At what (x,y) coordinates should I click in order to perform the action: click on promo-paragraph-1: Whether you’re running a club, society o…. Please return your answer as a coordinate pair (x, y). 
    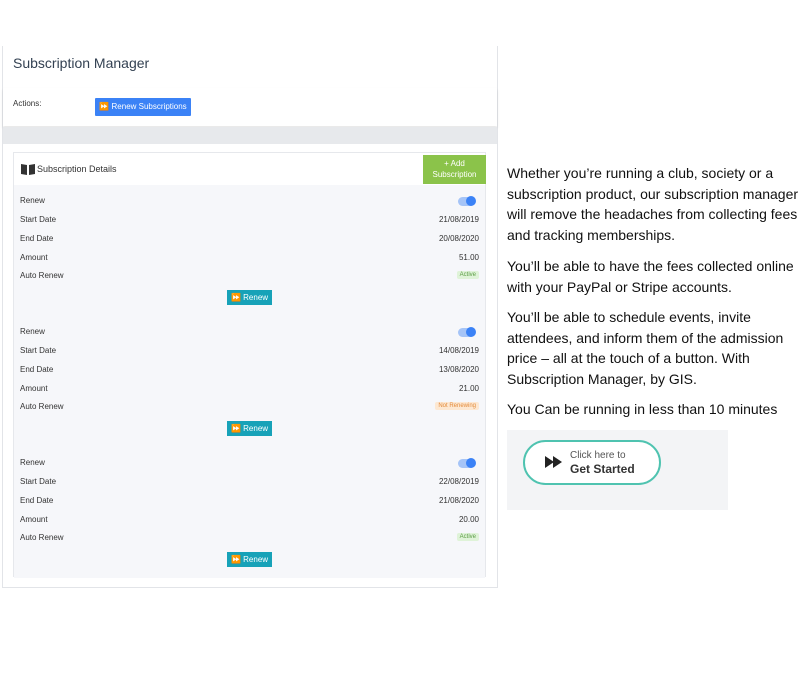
    Looking at the image, I should click on (653, 204).